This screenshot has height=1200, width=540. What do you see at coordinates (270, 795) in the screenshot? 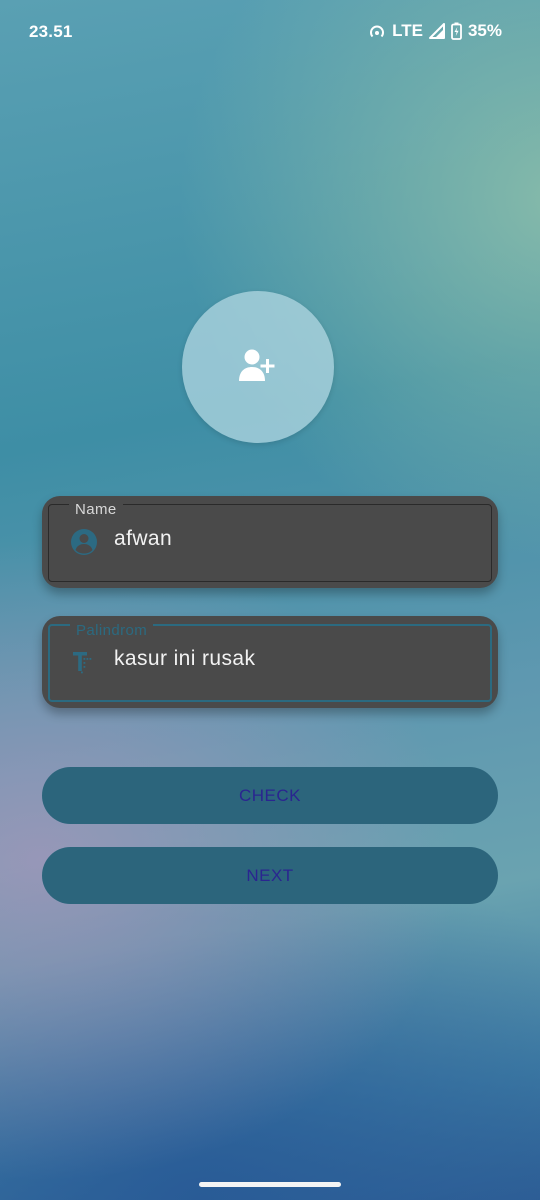
I see `check-button: CHECK` at bounding box center [270, 795].